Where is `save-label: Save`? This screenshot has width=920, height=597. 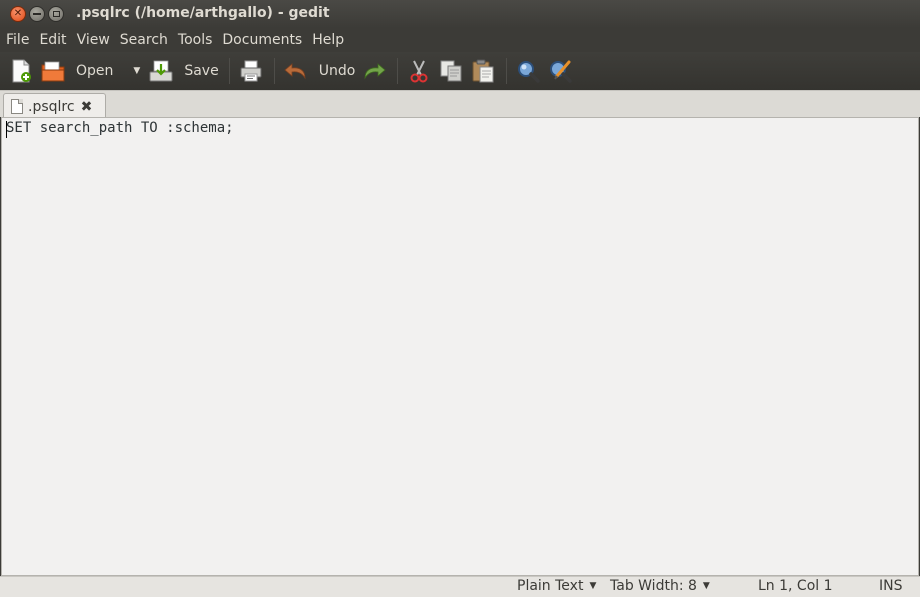
save-label: Save is located at coordinates (201, 71).